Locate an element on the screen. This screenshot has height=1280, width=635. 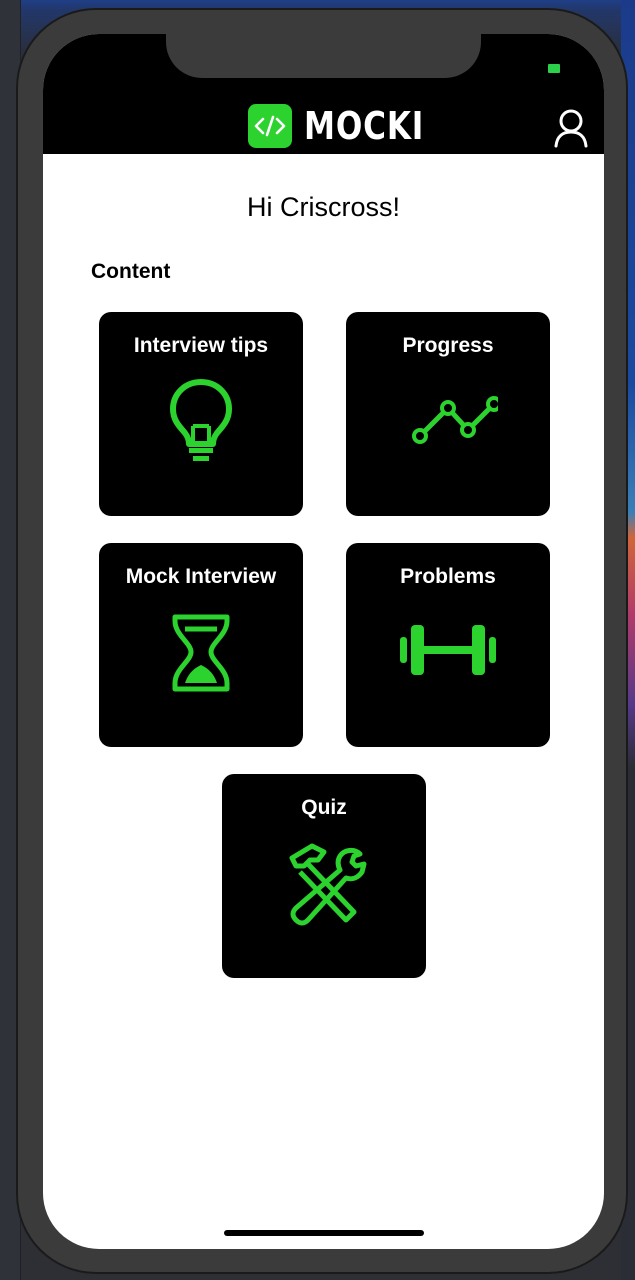
card-problems: Problems is located at coordinates (448, 645).